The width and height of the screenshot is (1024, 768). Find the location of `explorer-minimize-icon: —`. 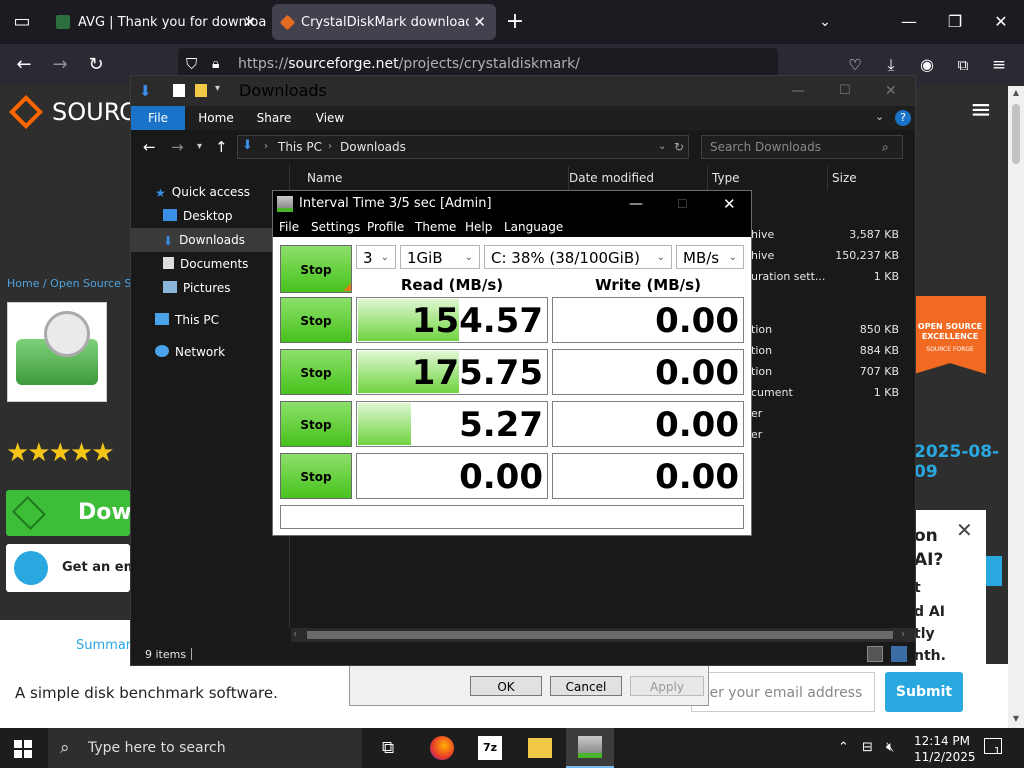

explorer-minimize-icon: — is located at coordinates (798, 91).